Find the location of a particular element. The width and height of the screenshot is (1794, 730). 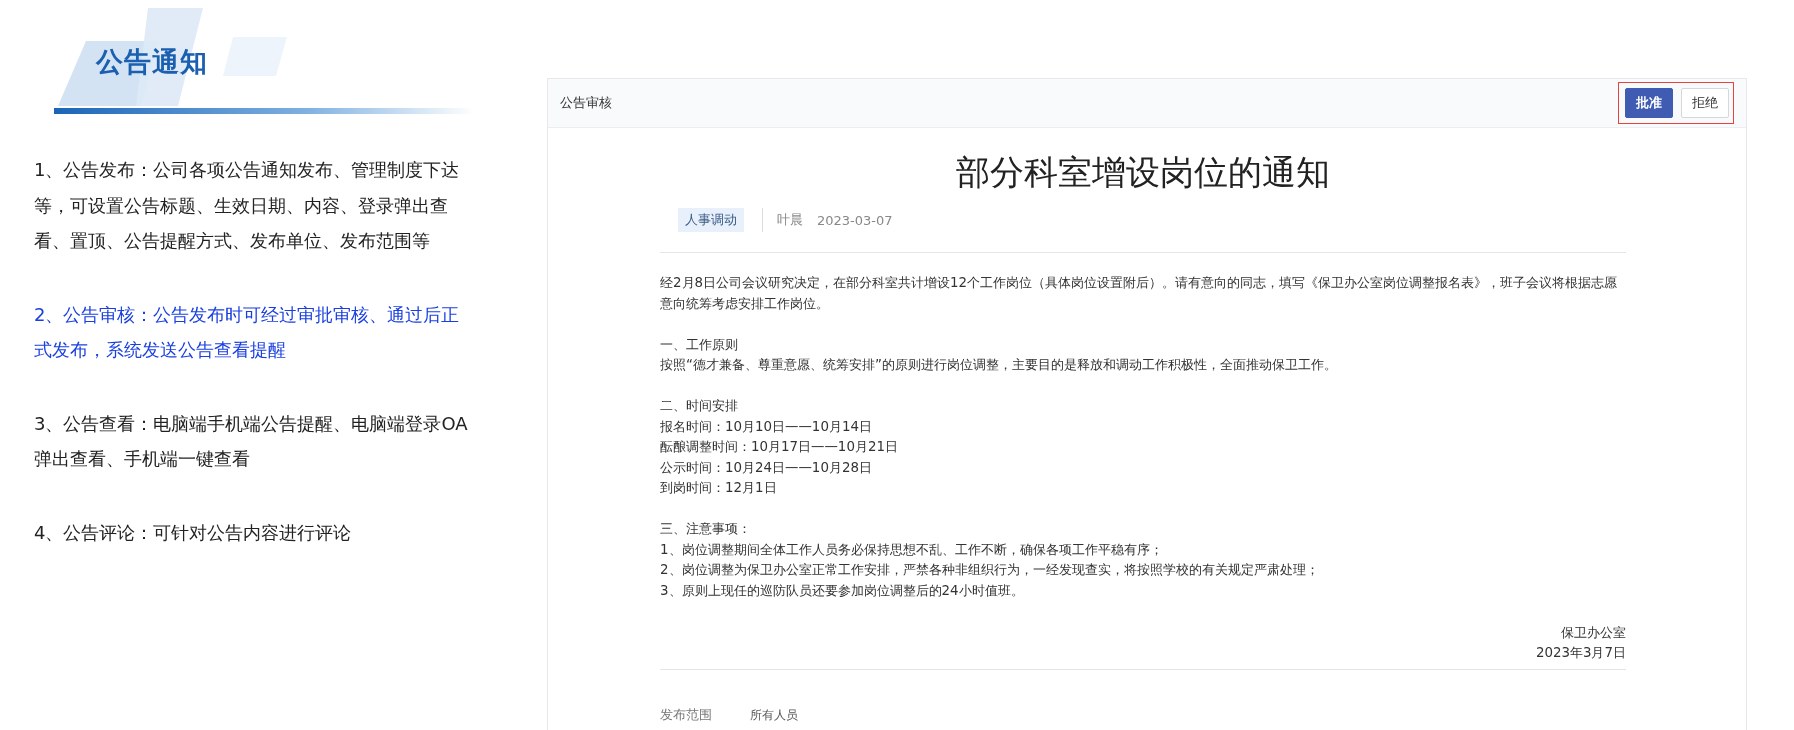

notice-paragraph: 经2月8日公司会议研究决定，在部分科室共计增设12个工作岗位（具体岗位设置附后）。请有意向的同志，填写《保卫办公室岗位调整报名表》，班子会议将根据志愿意向统筹考虑安排工作岗位。 is located at coordinates (1139, 293).